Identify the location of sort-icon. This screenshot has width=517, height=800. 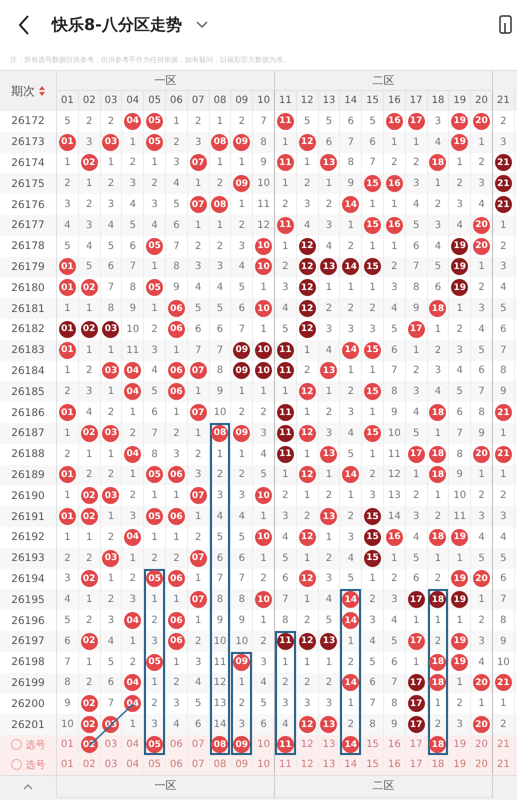
(42, 91).